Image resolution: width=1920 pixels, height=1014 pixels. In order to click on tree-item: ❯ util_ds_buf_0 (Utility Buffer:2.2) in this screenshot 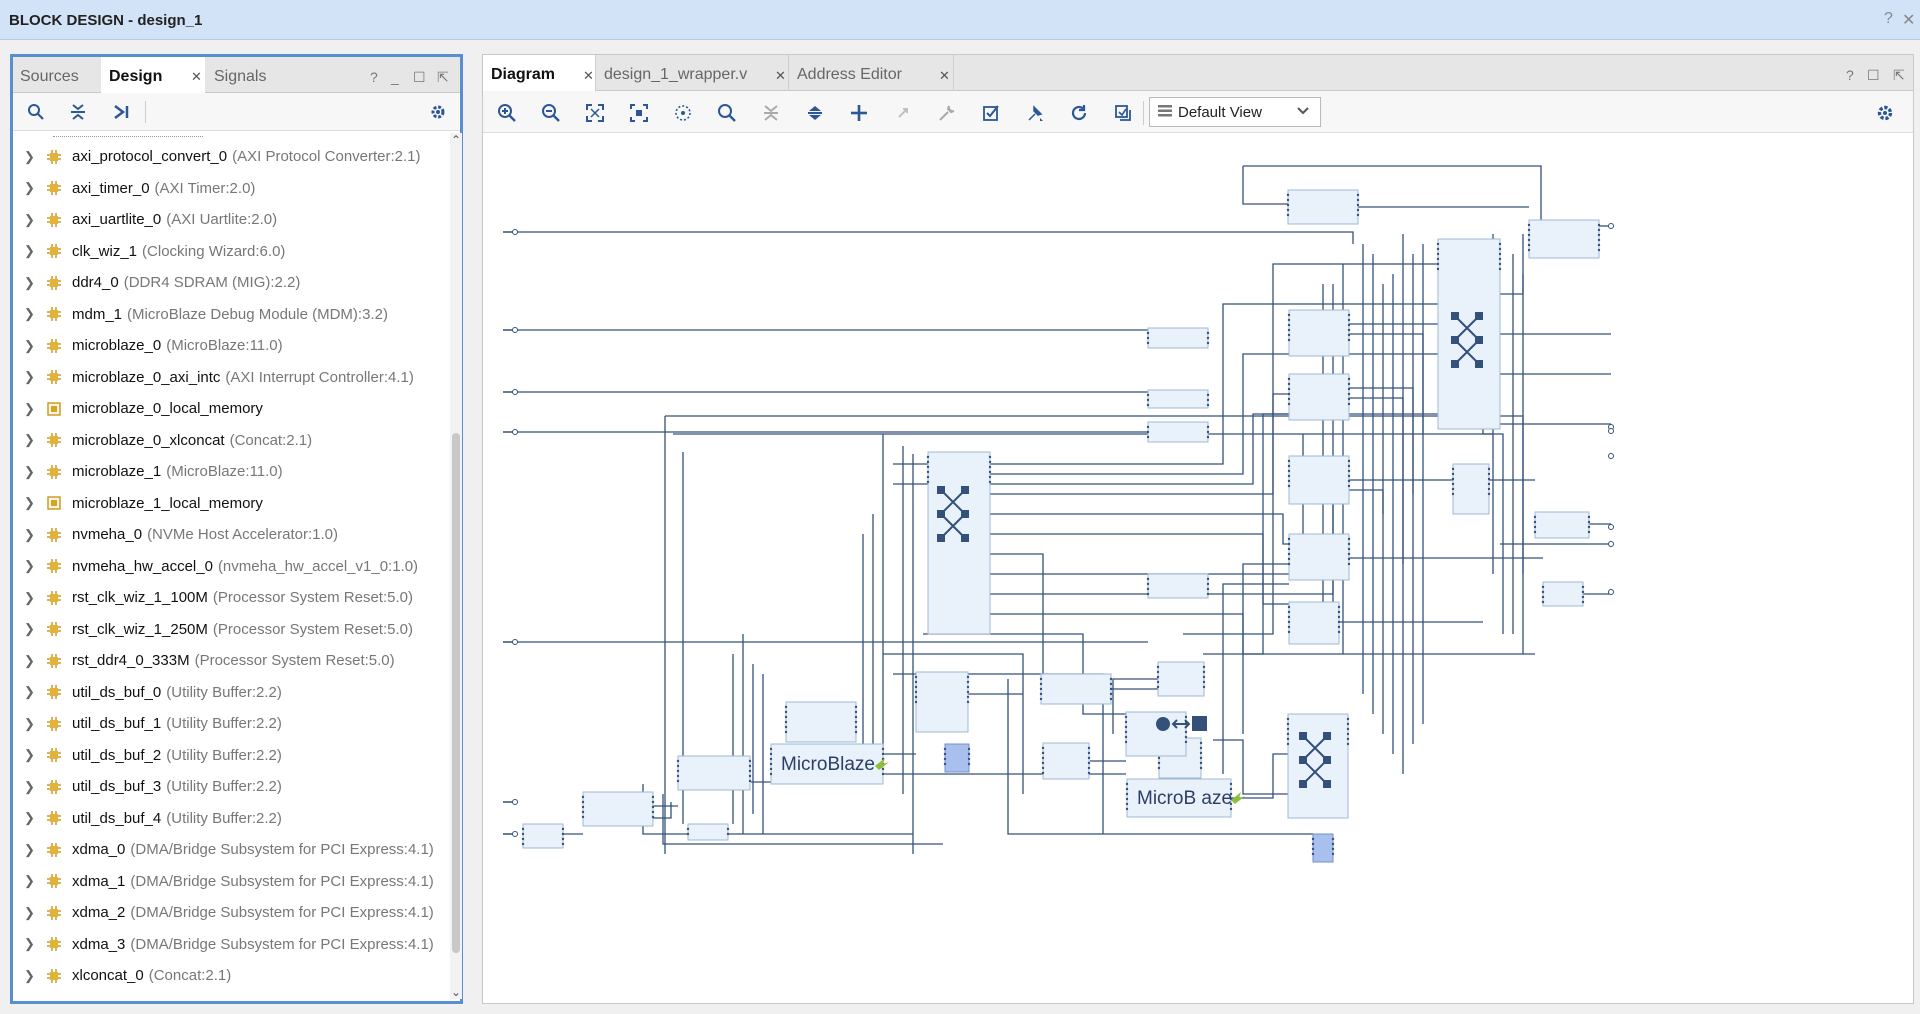, I will do `click(229, 692)`.